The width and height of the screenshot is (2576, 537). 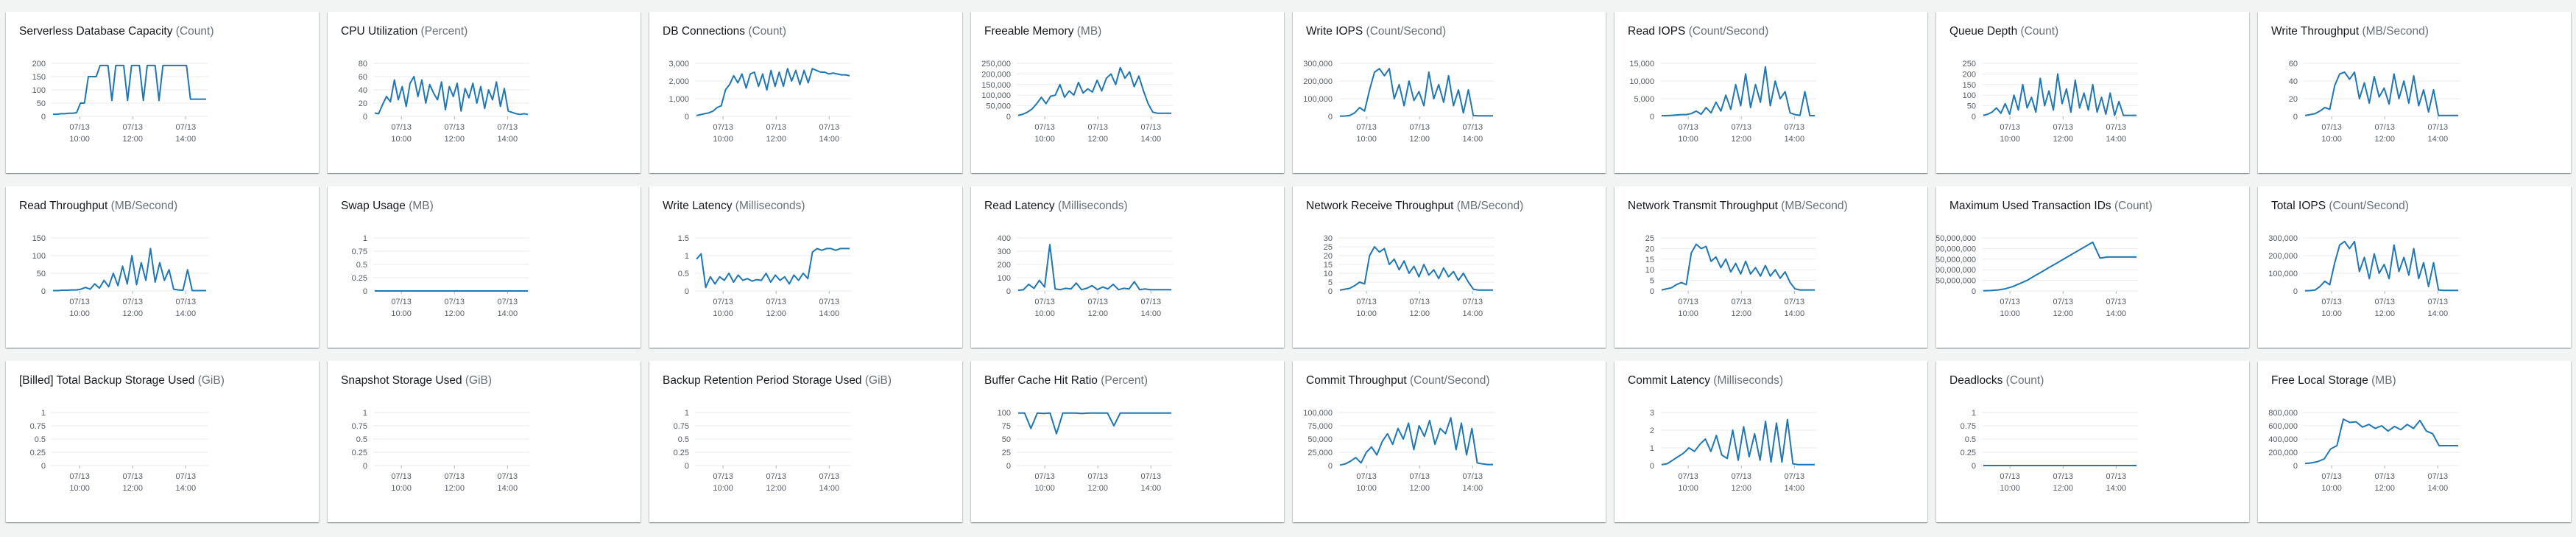 I want to click on y-tick-label: 300, so click(x=1004, y=252).